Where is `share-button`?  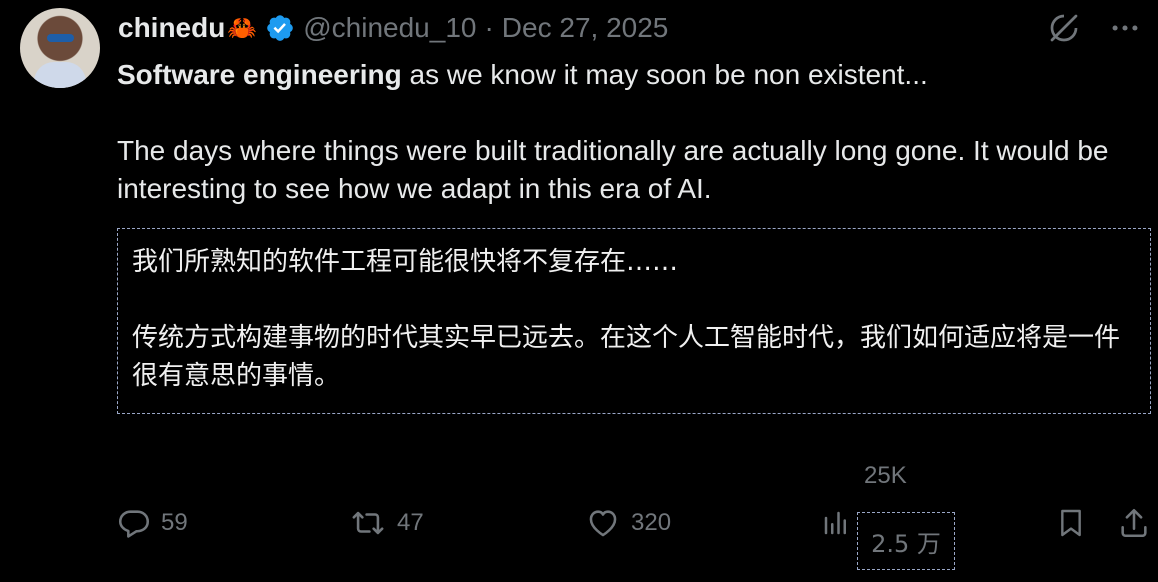 share-button is located at coordinates (1134, 523).